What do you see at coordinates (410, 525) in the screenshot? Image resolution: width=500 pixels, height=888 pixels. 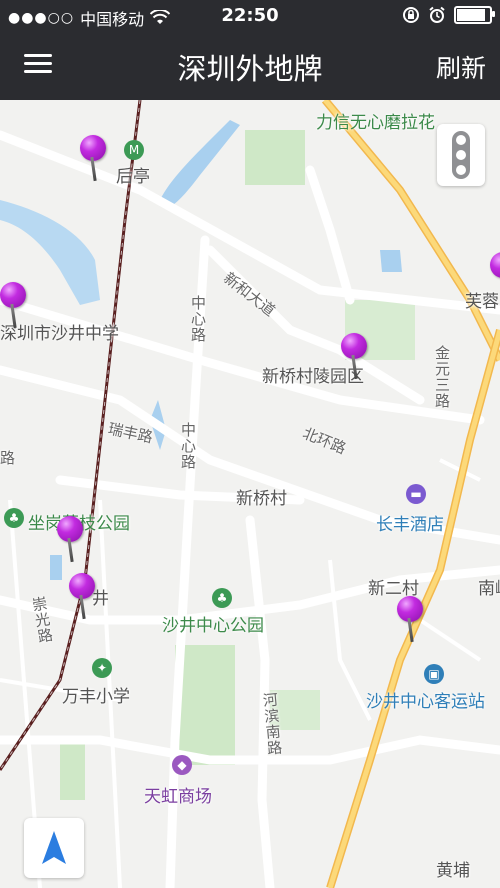 I see `map-label-changfeng-hotel: 长丰酒店` at bounding box center [410, 525].